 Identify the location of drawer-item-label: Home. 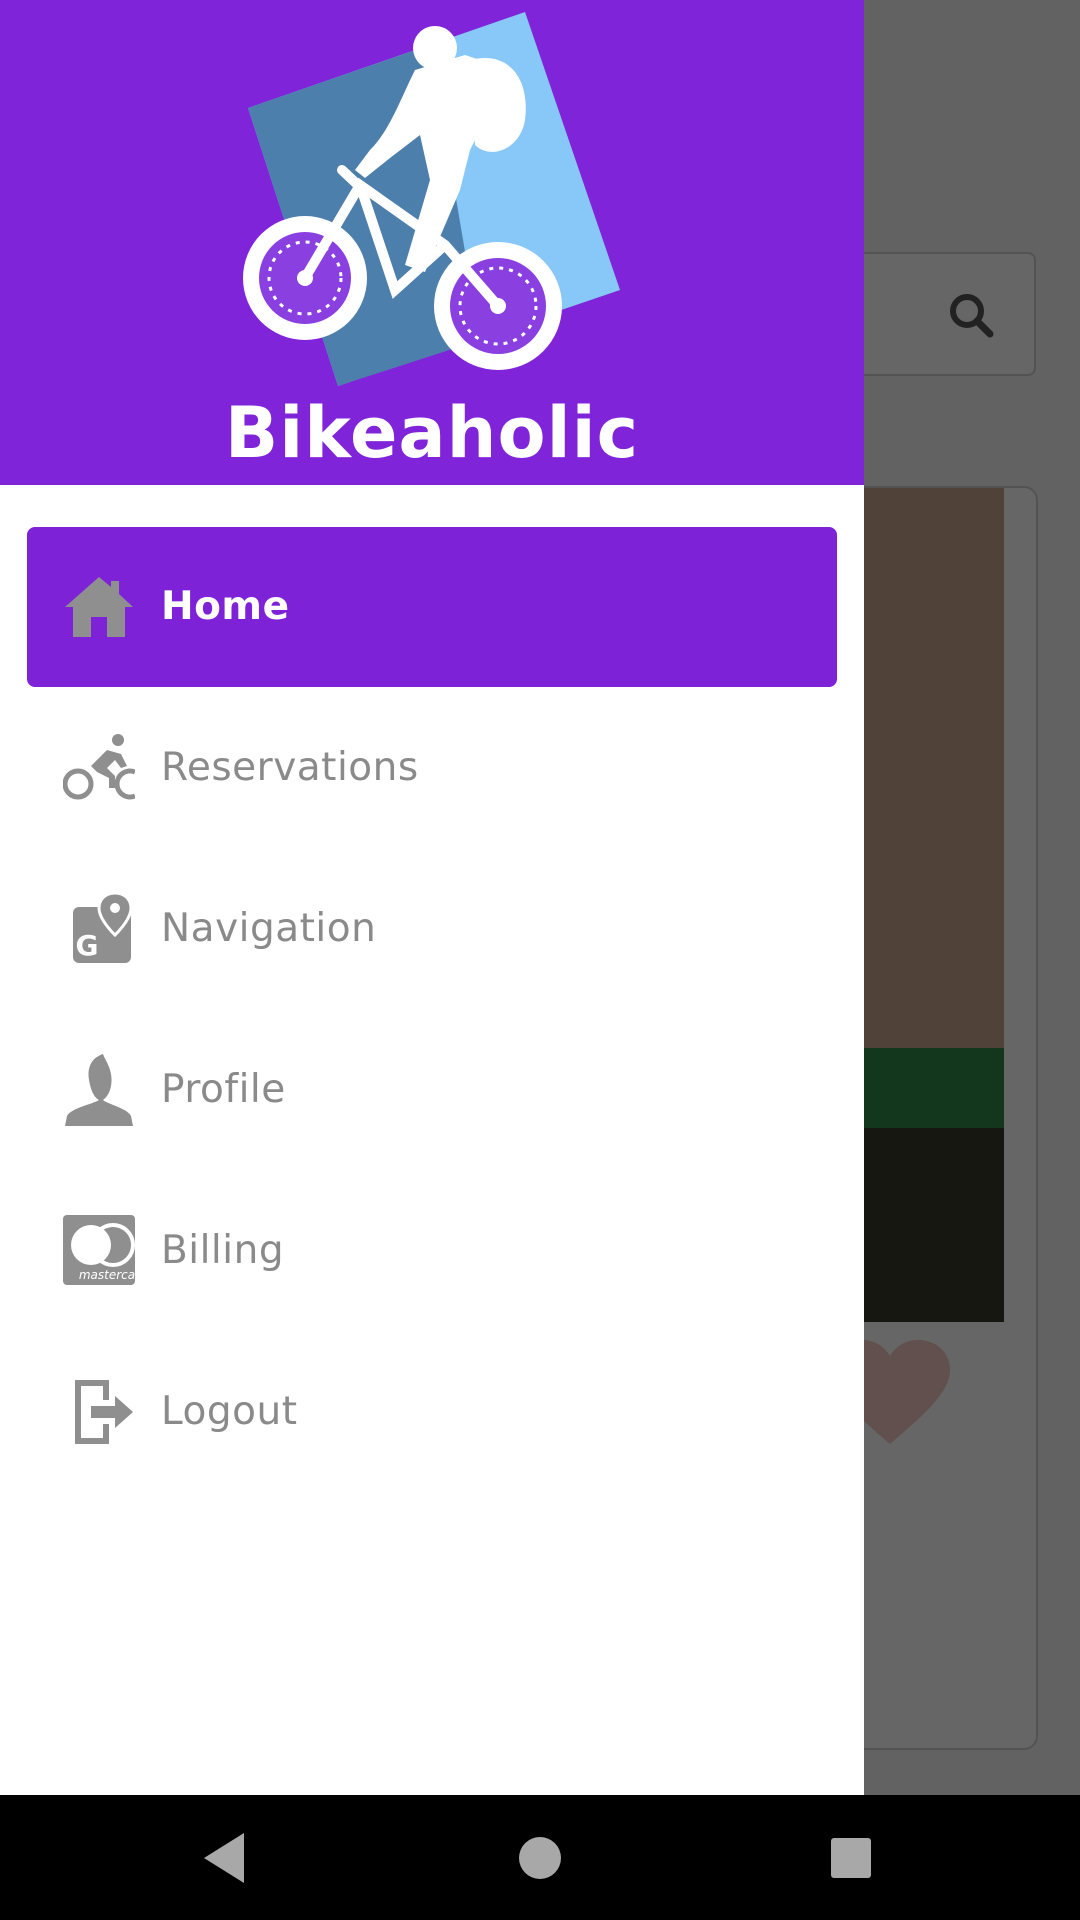
(225, 606).